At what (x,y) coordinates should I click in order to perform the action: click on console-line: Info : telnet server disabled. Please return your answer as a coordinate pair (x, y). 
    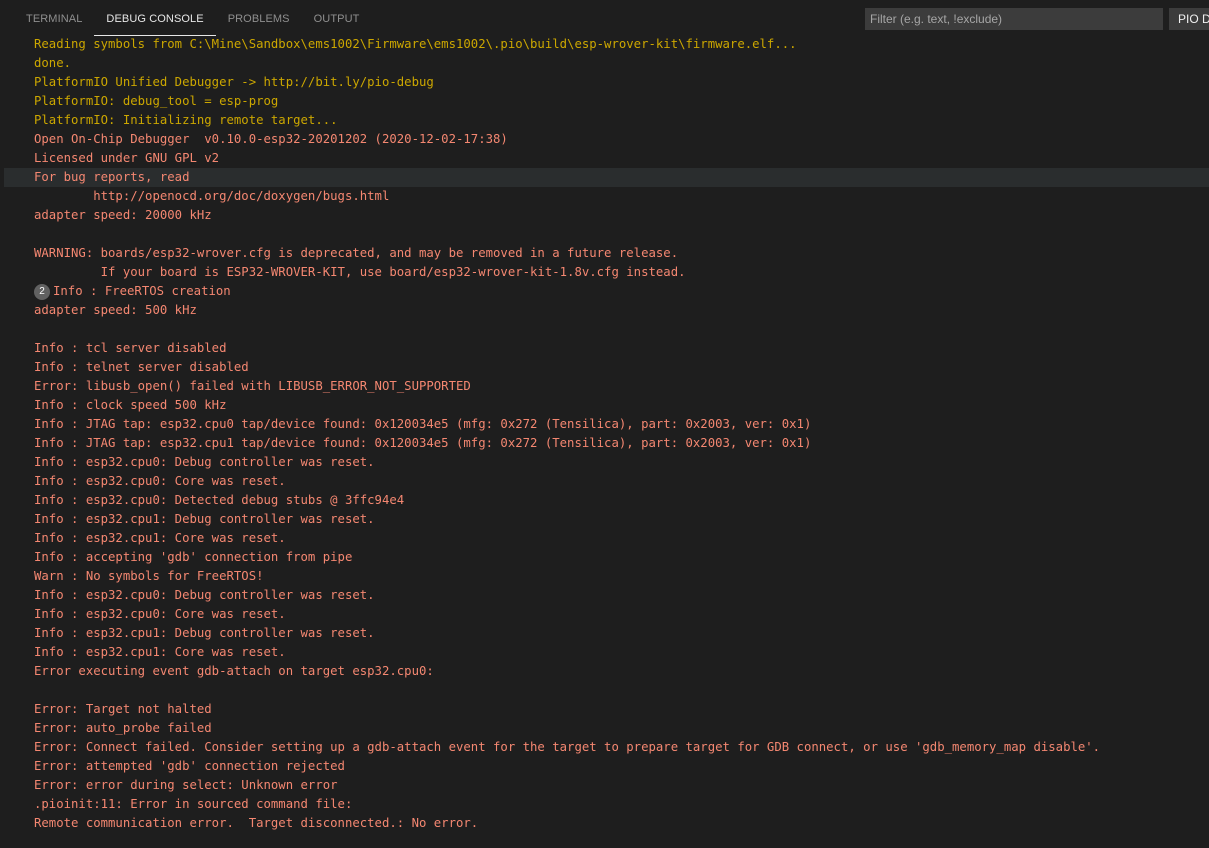
    Looking at the image, I should click on (141, 367).